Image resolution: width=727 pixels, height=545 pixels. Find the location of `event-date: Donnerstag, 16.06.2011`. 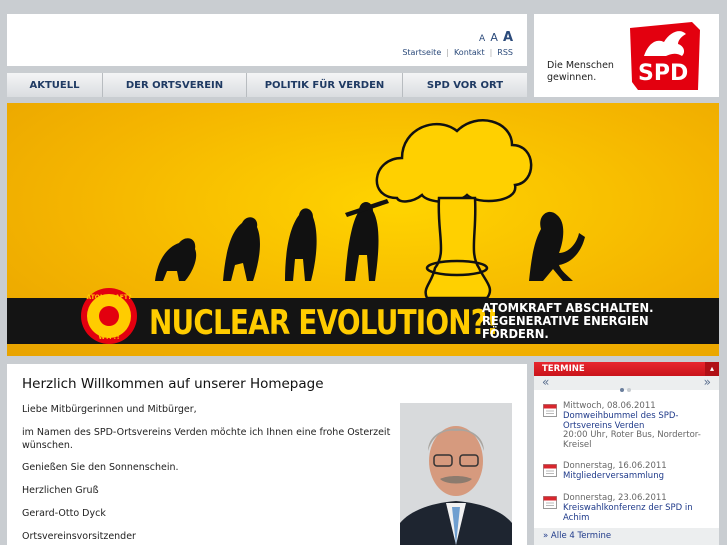

event-date: Donnerstag, 16.06.2011 is located at coordinates (615, 466).